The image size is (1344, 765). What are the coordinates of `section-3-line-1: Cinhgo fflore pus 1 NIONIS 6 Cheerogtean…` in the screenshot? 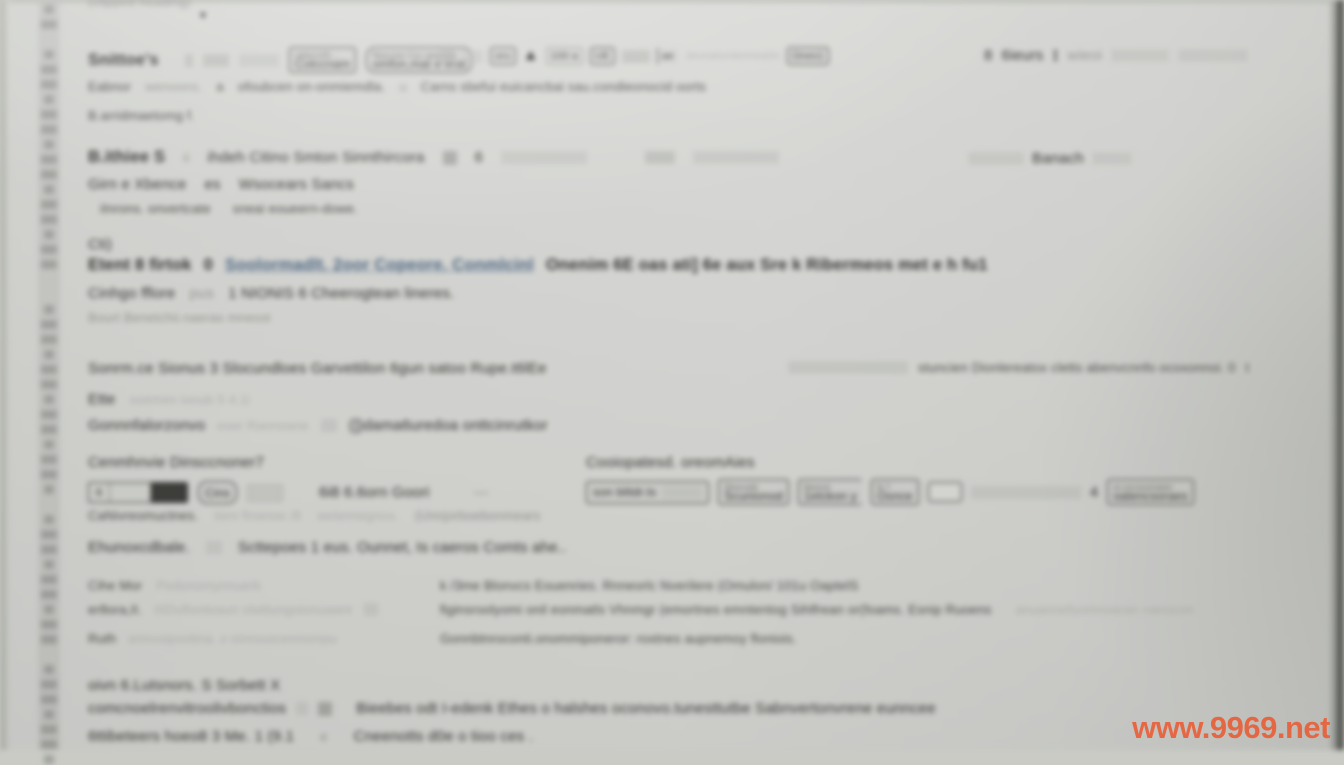 It's located at (271, 293).